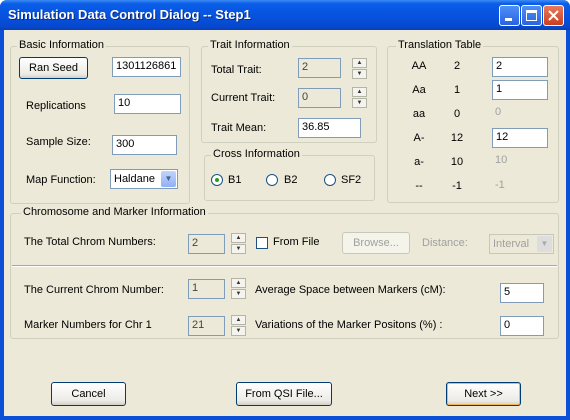 This screenshot has width=570, height=420. I want to click on total-trait-label: Total Trait:, so click(236, 70).